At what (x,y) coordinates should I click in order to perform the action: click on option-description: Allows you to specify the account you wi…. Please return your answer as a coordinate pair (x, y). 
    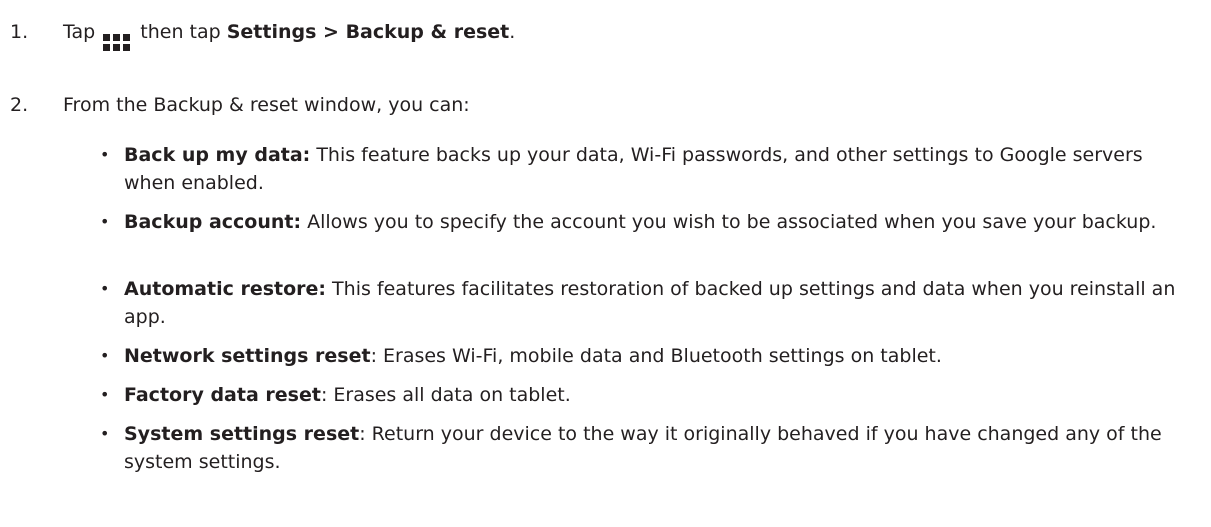
    Looking at the image, I should click on (729, 222).